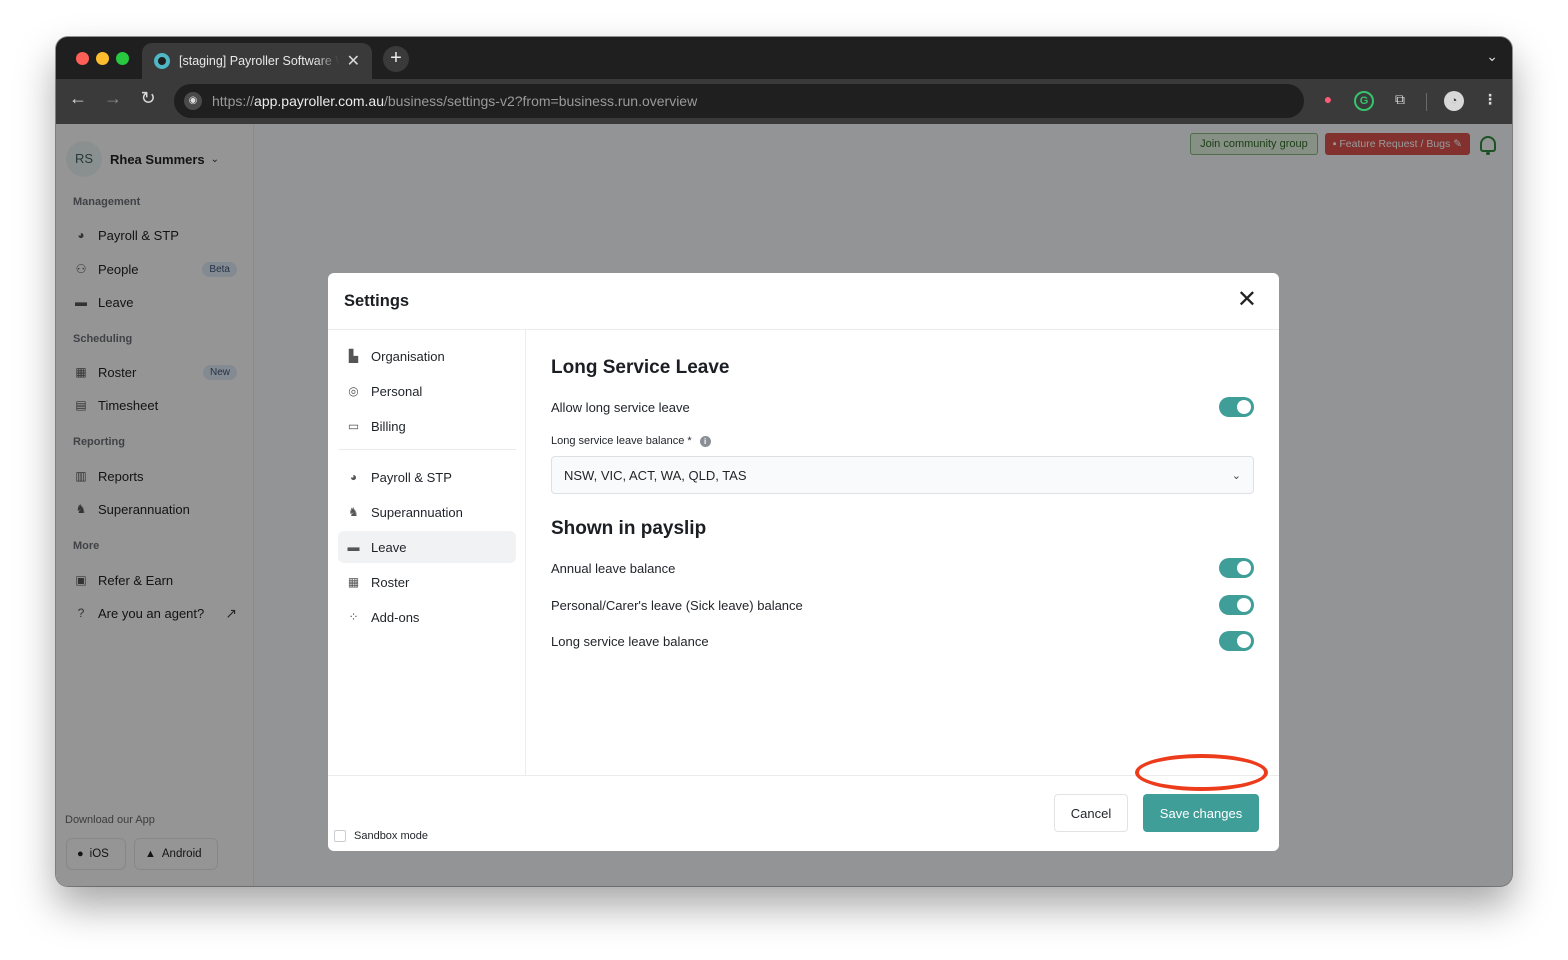 The image size is (1568, 960). What do you see at coordinates (1236, 407) in the screenshot?
I see `allow-lsl-toggle` at bounding box center [1236, 407].